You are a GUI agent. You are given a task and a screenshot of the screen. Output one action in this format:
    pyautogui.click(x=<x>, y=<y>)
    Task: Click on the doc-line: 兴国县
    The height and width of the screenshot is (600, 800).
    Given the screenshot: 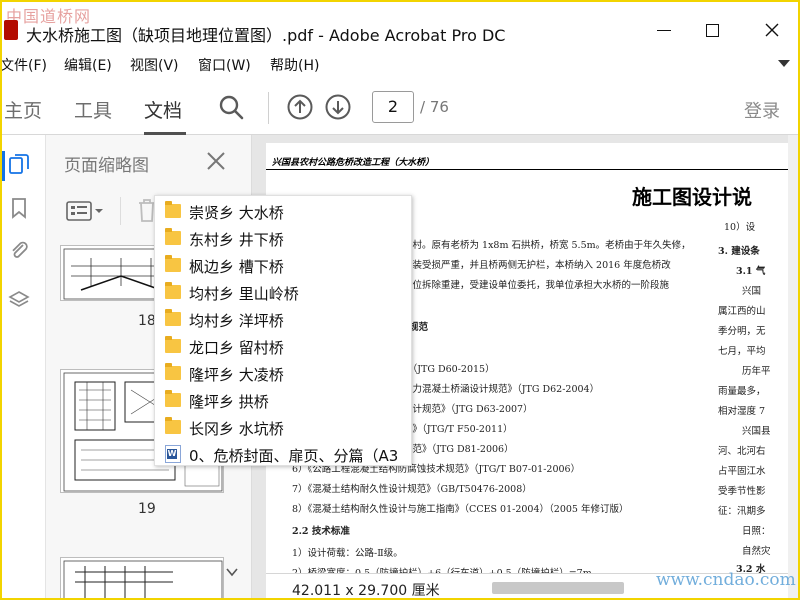 What is the action you would take?
    pyautogui.click(x=756, y=431)
    